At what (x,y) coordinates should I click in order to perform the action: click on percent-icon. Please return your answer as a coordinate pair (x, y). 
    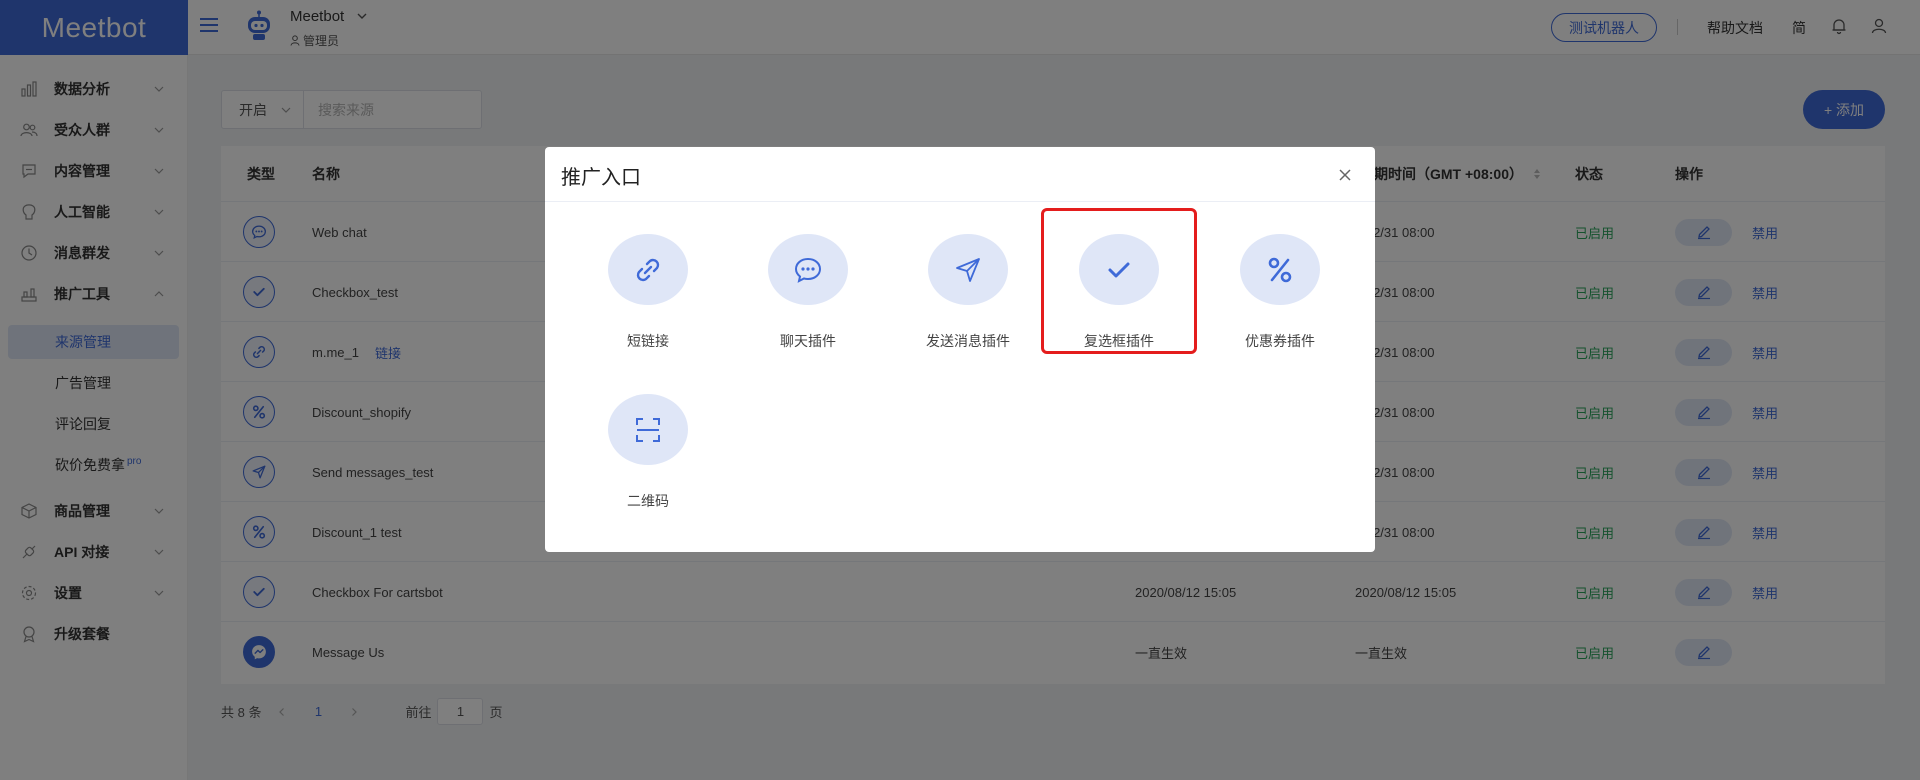
    Looking at the image, I should click on (1280, 269).